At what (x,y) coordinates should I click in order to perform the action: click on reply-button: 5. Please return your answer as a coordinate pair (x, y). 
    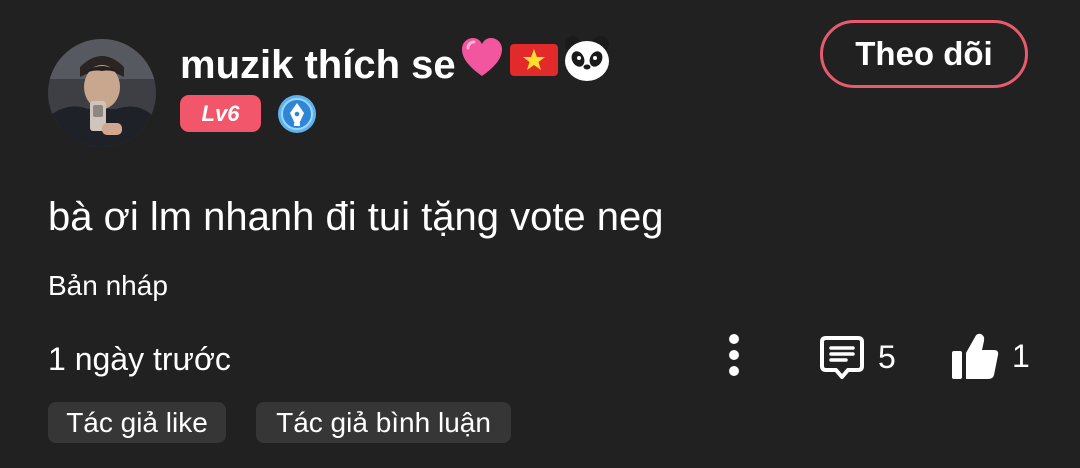
    Looking at the image, I should click on (857, 357).